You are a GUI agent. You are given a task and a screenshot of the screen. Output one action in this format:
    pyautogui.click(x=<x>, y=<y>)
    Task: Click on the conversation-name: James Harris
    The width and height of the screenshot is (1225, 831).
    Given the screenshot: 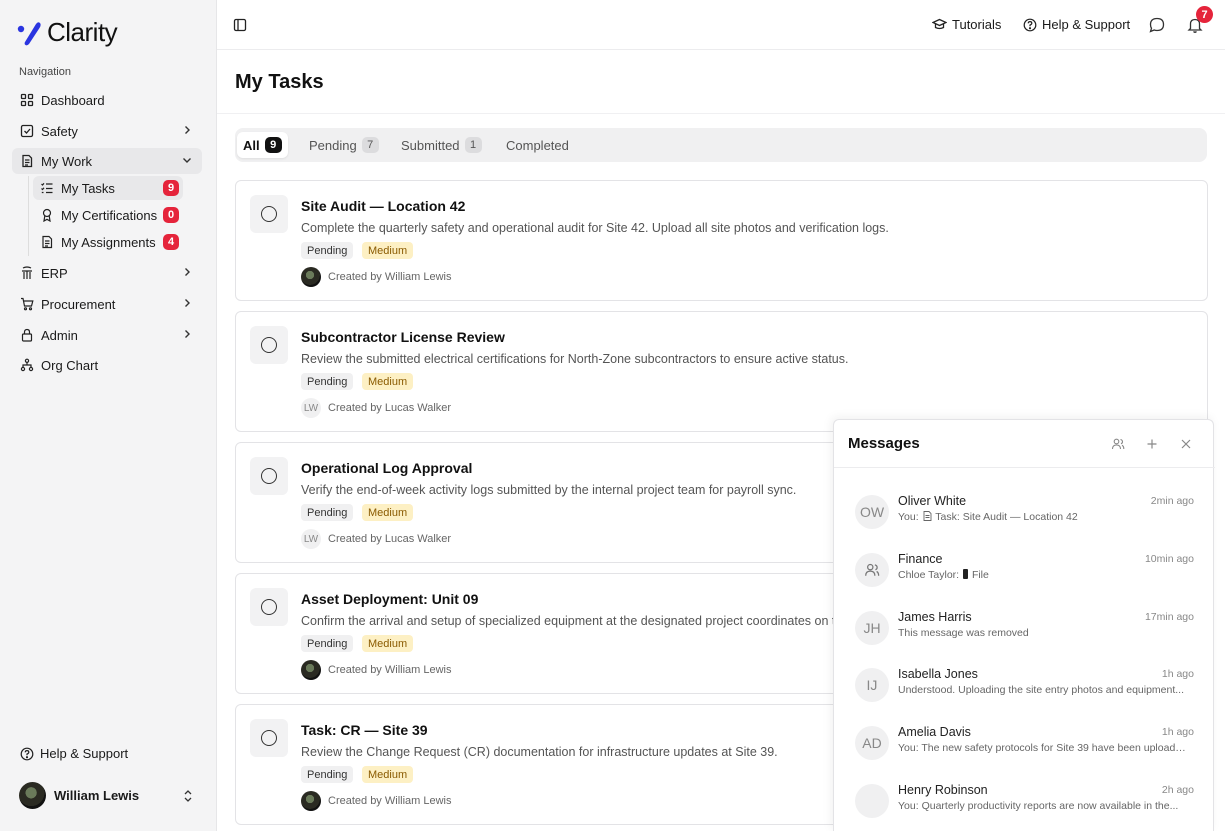 What is the action you would take?
    pyautogui.click(x=935, y=617)
    